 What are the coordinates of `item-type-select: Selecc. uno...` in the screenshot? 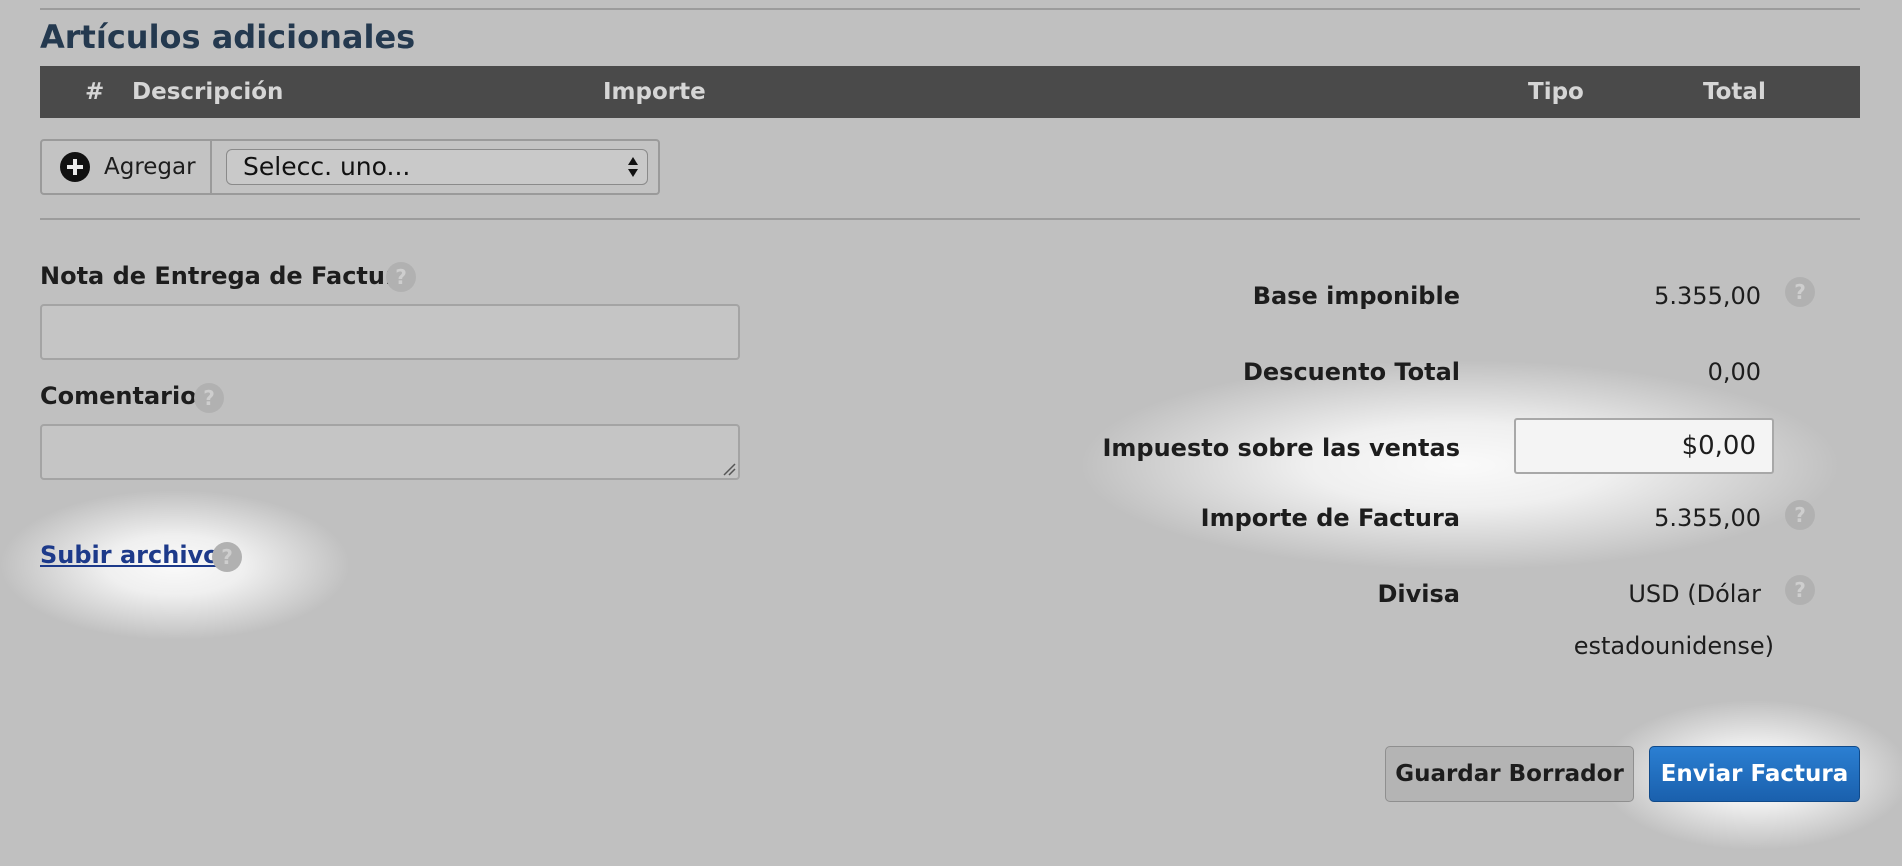 It's located at (437, 167).